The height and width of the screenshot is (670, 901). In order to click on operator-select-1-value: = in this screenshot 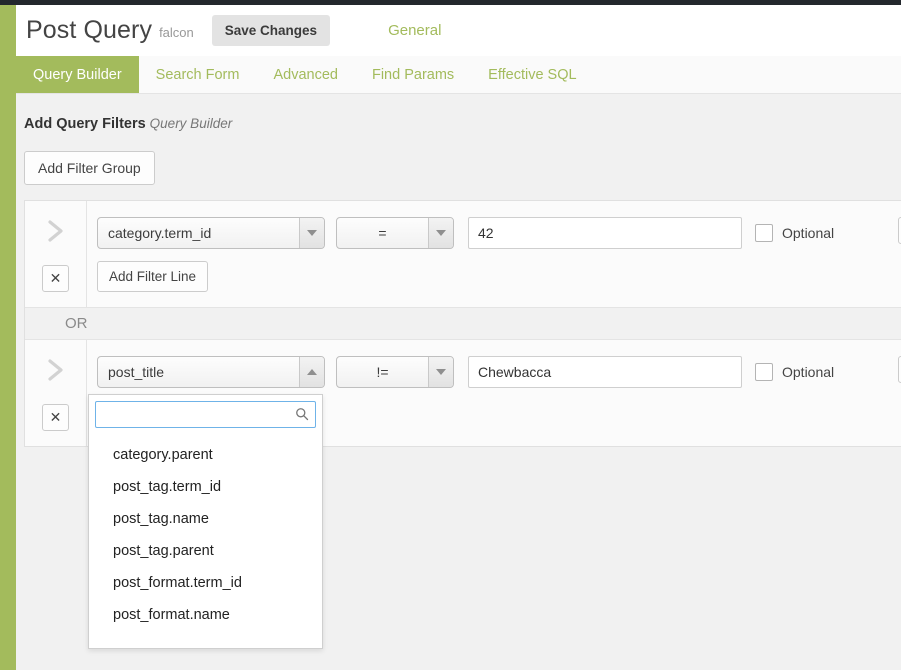, I will do `click(382, 233)`.